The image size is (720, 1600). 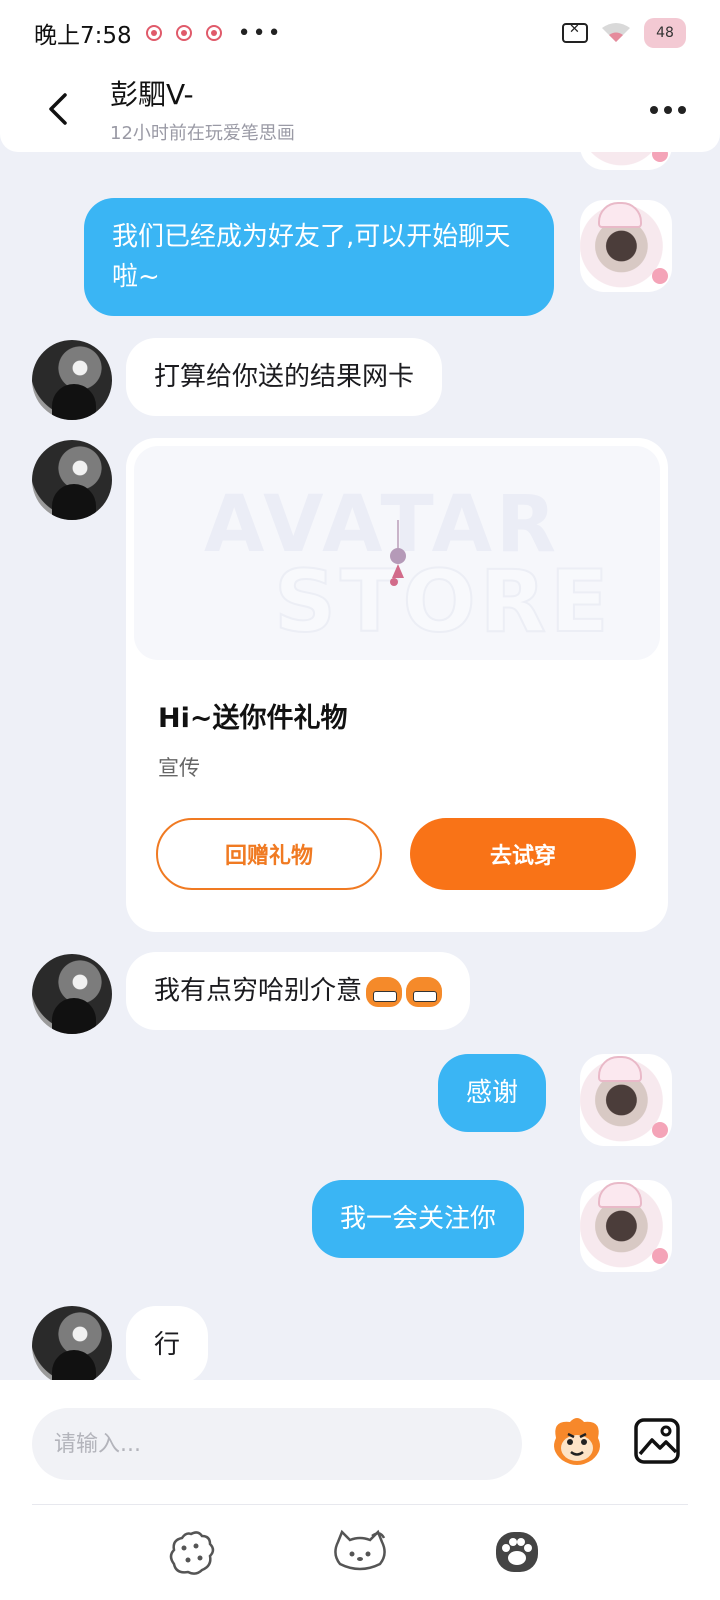 I want to click on more-options-button, so click(x=668, y=110).